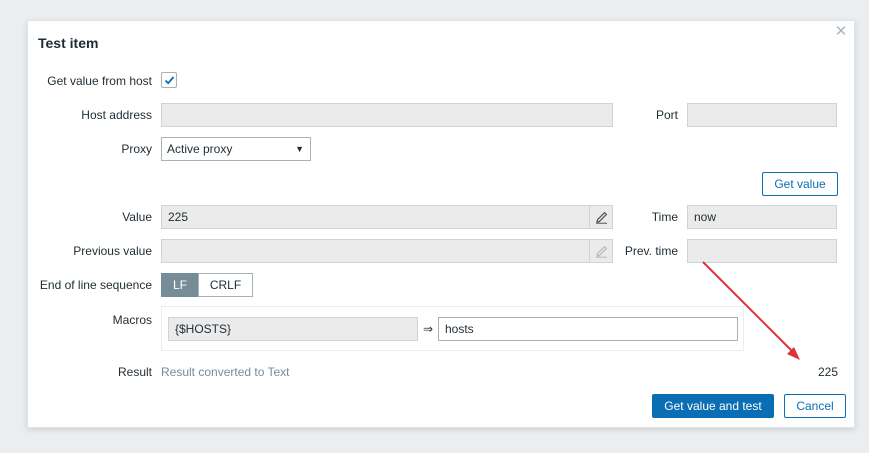  I want to click on proxy-label: Proxy, so click(136, 149).